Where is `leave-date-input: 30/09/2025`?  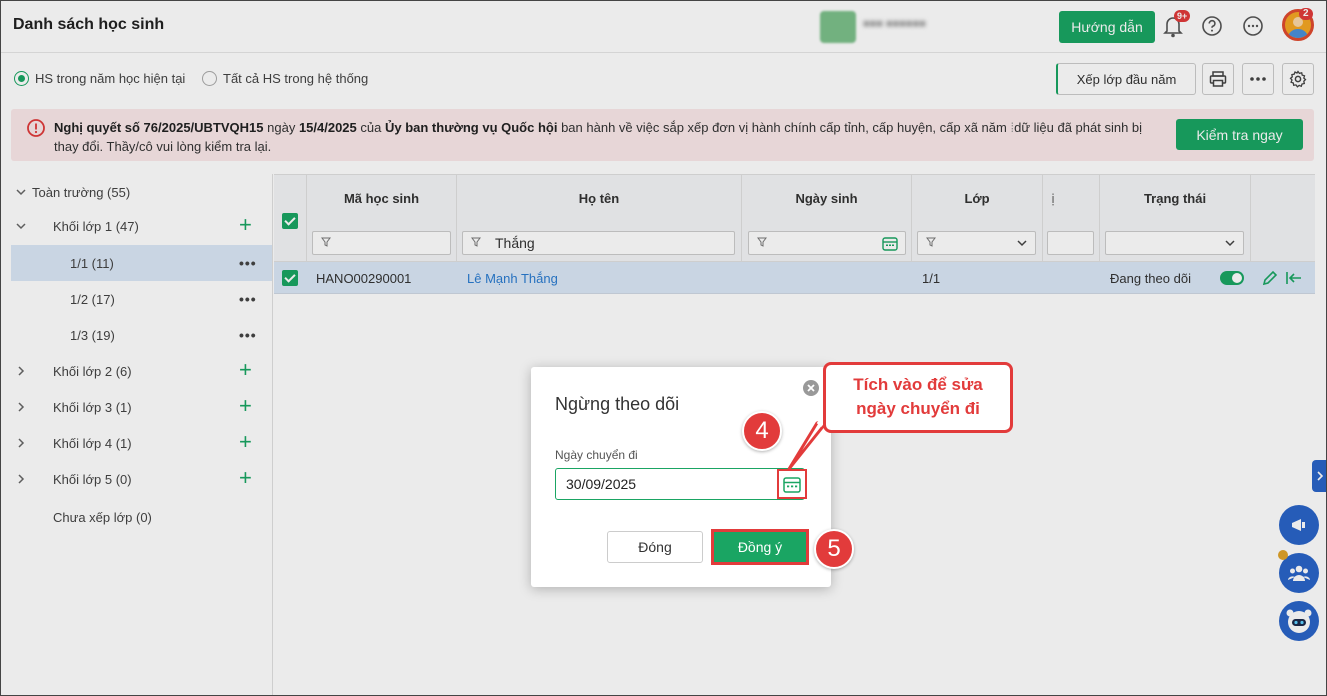 leave-date-input: 30/09/2025 is located at coordinates (680, 484).